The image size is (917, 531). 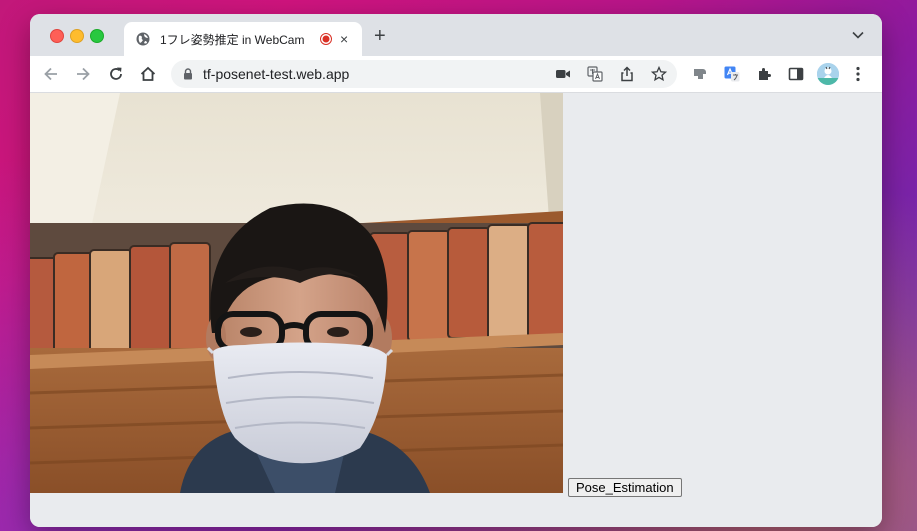 What do you see at coordinates (858, 74) in the screenshot?
I see `more-menu-icon` at bounding box center [858, 74].